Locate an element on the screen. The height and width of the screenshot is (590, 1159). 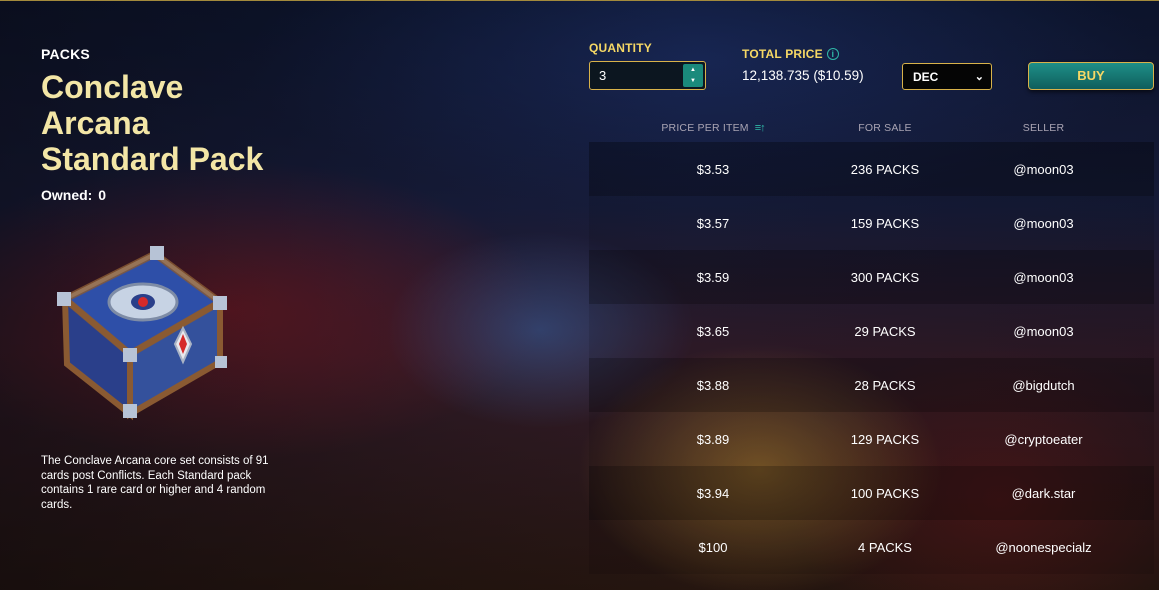
quantity-input: 3 ▲ ▼ is located at coordinates (647, 75).